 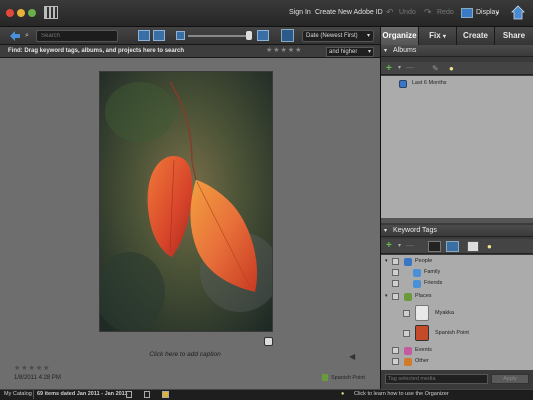 What do you see at coordinates (159, 35) in the screenshot?
I see `date-view-icon` at bounding box center [159, 35].